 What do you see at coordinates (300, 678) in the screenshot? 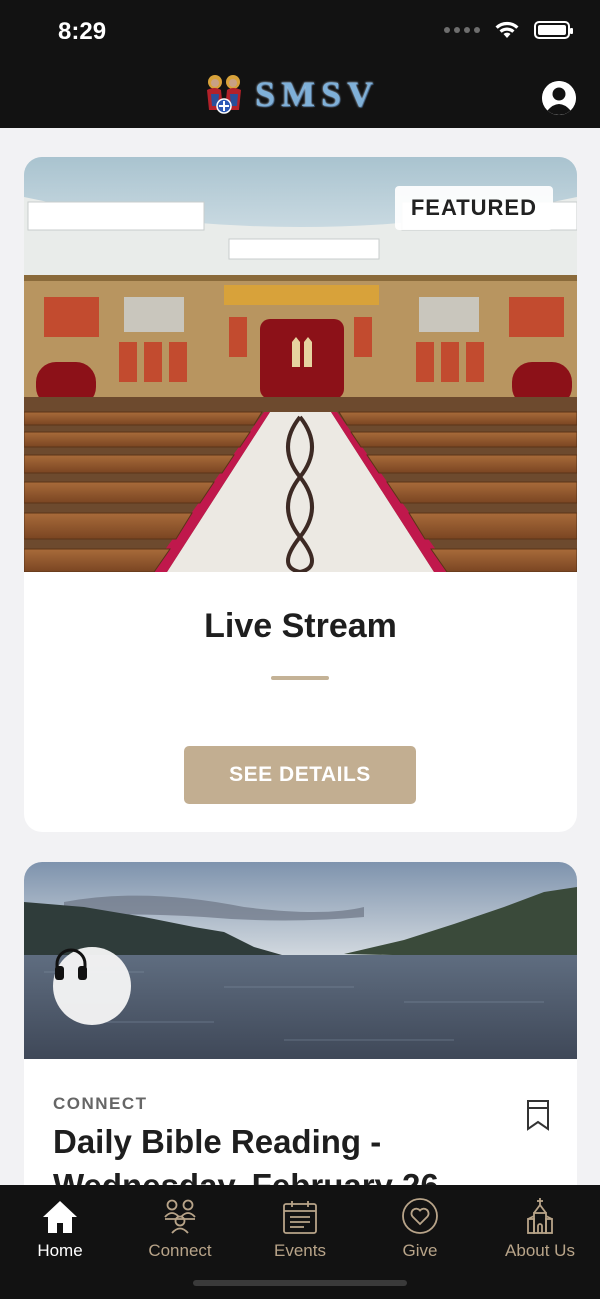
I see `title-divider` at bounding box center [300, 678].